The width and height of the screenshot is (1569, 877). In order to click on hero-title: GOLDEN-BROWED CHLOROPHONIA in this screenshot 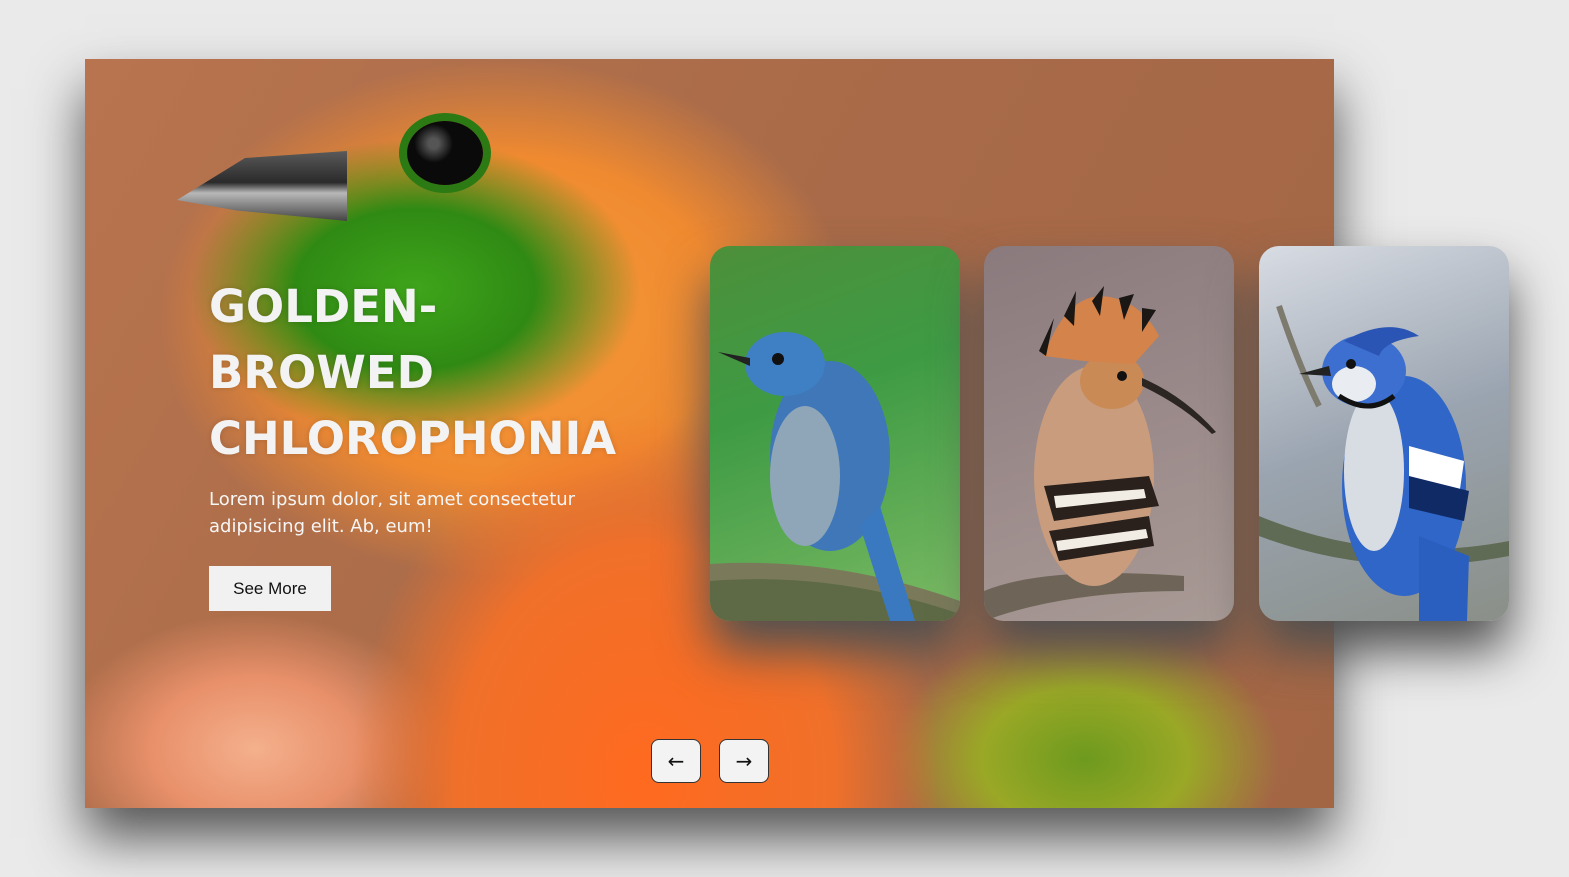, I will do `click(413, 372)`.